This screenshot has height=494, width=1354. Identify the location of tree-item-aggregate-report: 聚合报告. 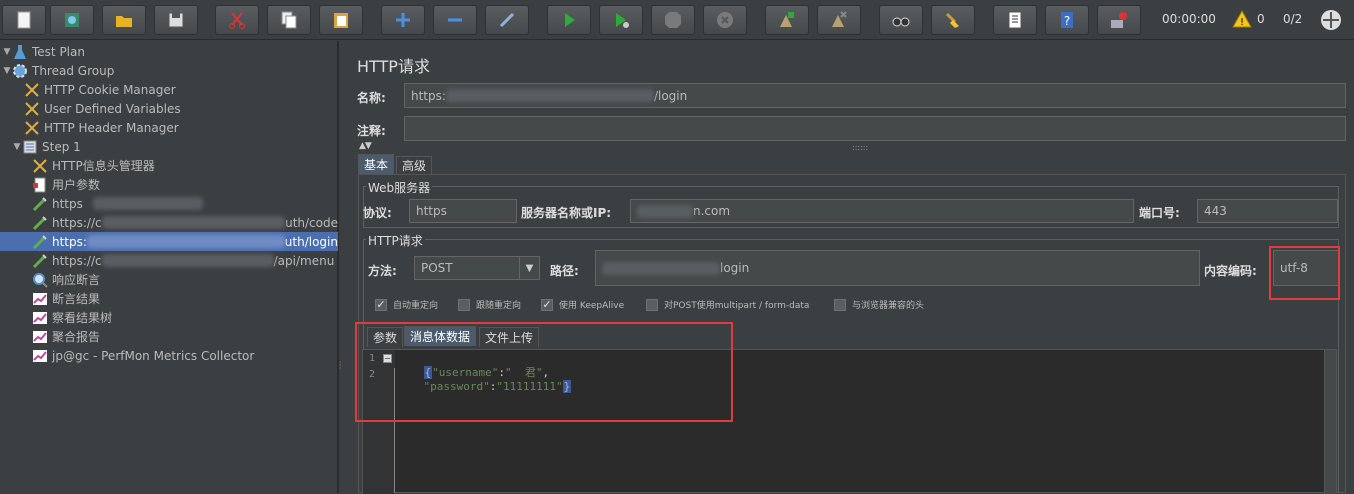
(169, 336).